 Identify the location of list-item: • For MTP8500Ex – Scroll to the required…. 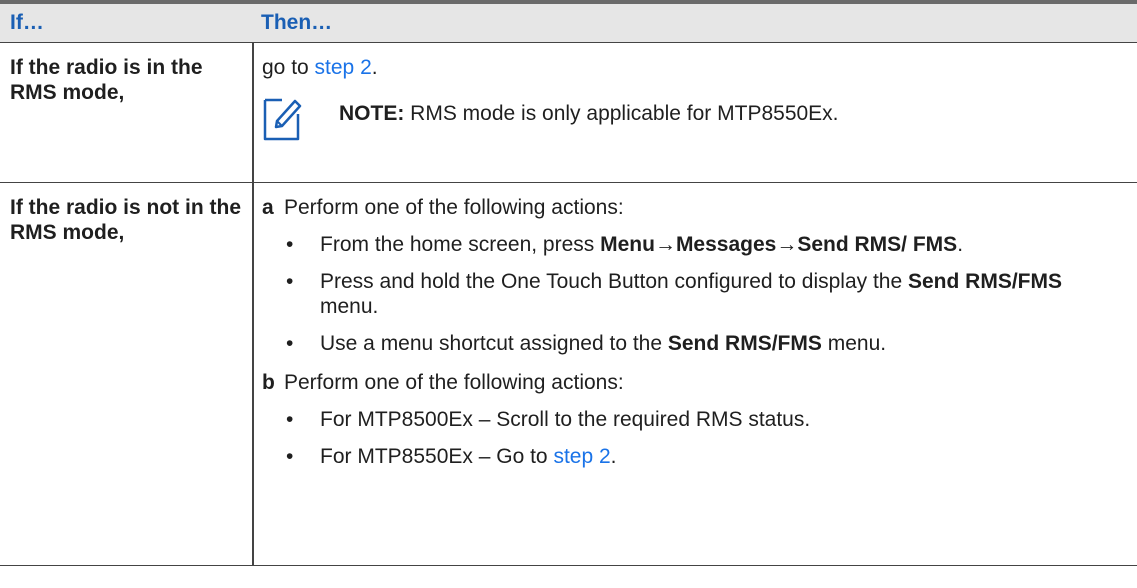
(548, 419).